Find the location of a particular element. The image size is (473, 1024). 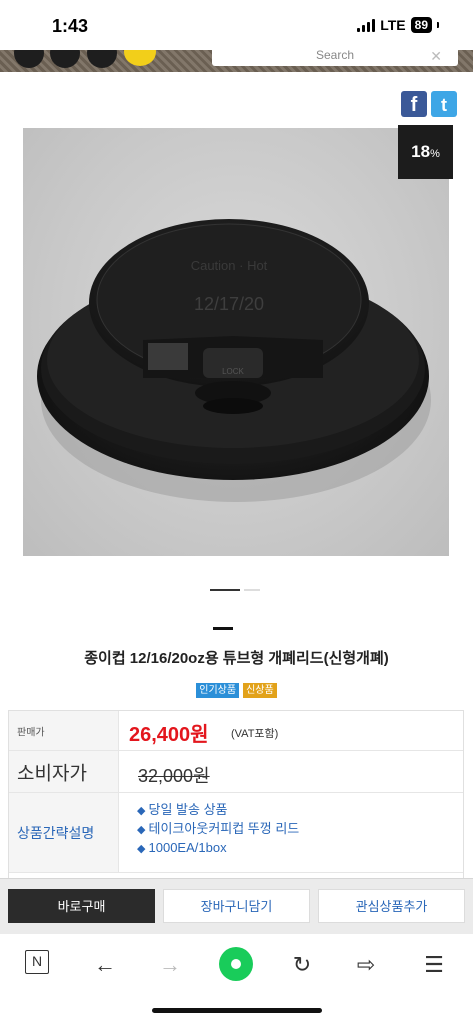

forward-arrow-icon: → is located at coordinates (170, 965).